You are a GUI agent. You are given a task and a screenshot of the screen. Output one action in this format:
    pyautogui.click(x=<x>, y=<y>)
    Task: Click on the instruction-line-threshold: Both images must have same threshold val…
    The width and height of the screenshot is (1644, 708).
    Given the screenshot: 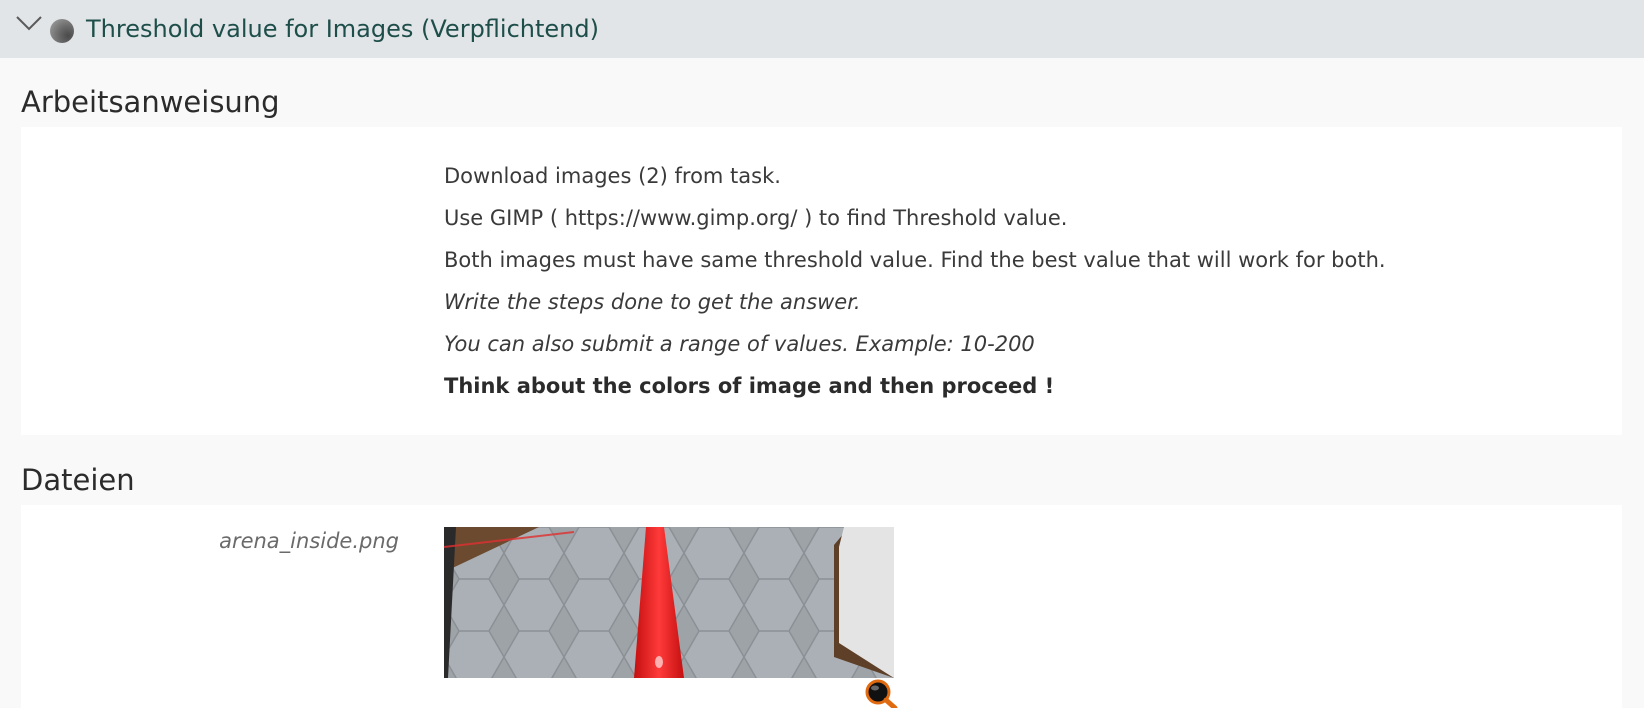 What is the action you would take?
    pyautogui.click(x=915, y=260)
    